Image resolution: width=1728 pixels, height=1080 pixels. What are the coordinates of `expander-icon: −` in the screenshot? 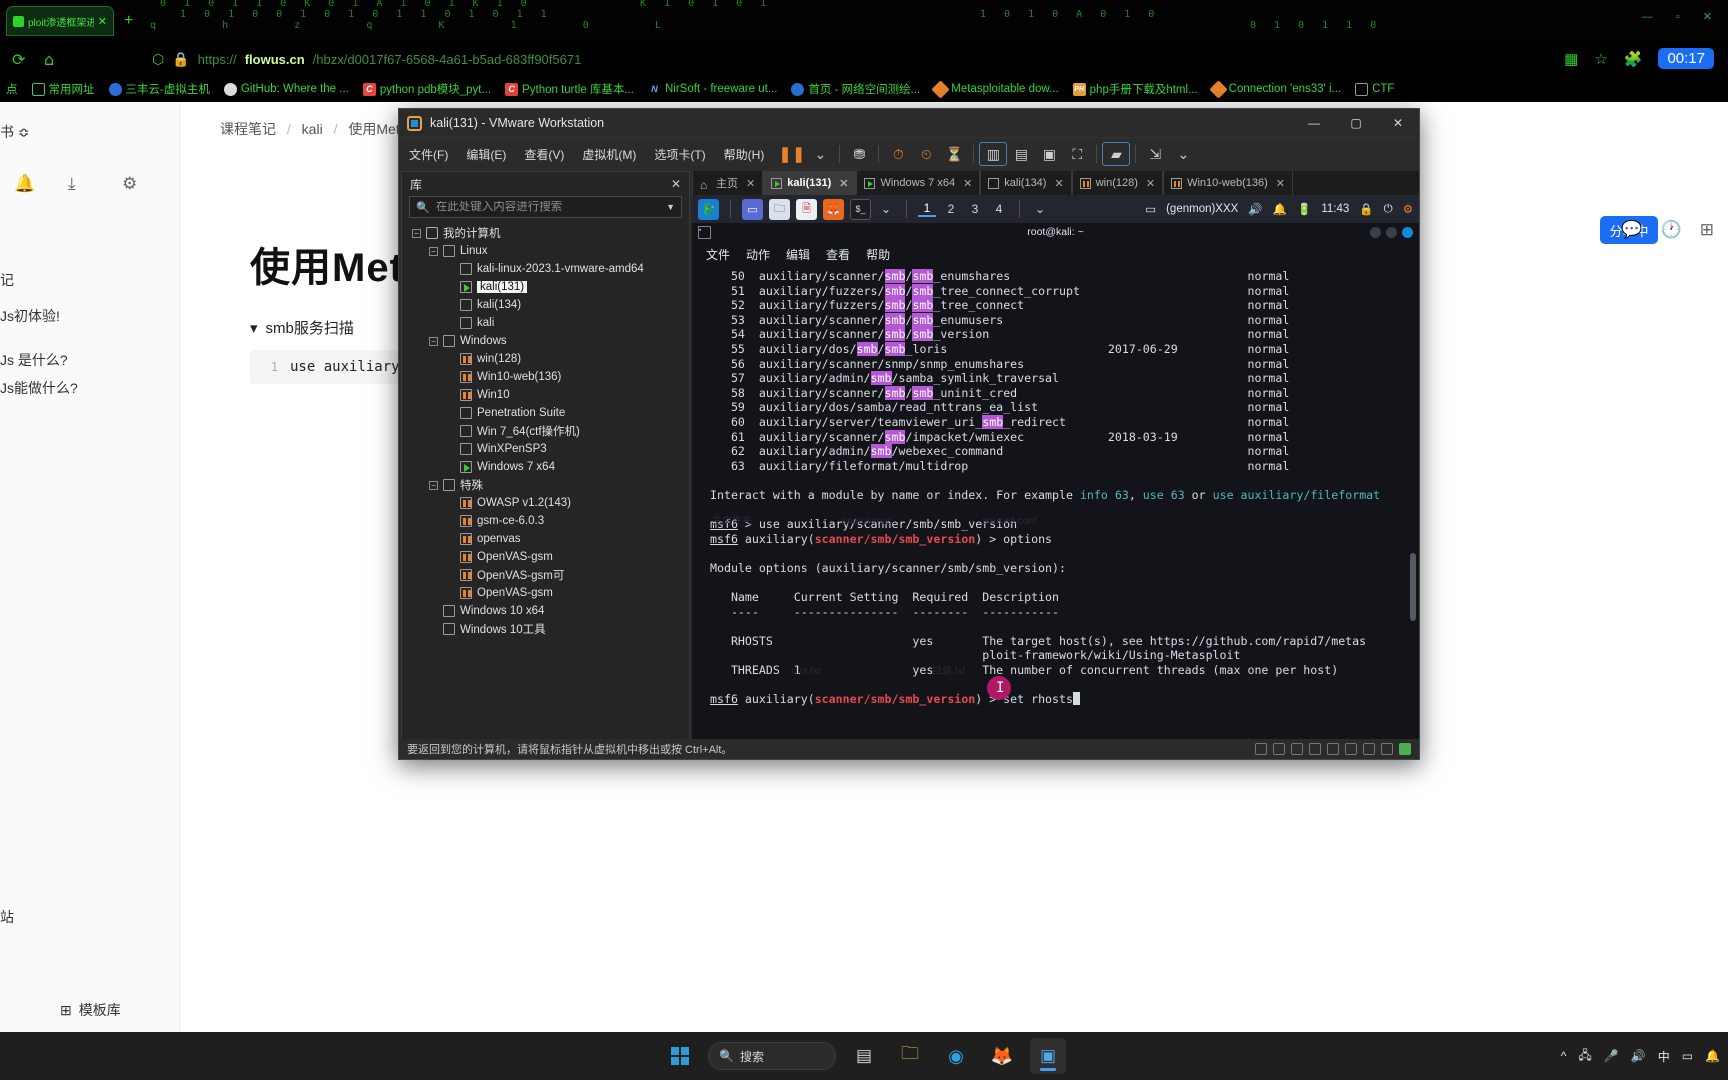 It's located at (433, 251).